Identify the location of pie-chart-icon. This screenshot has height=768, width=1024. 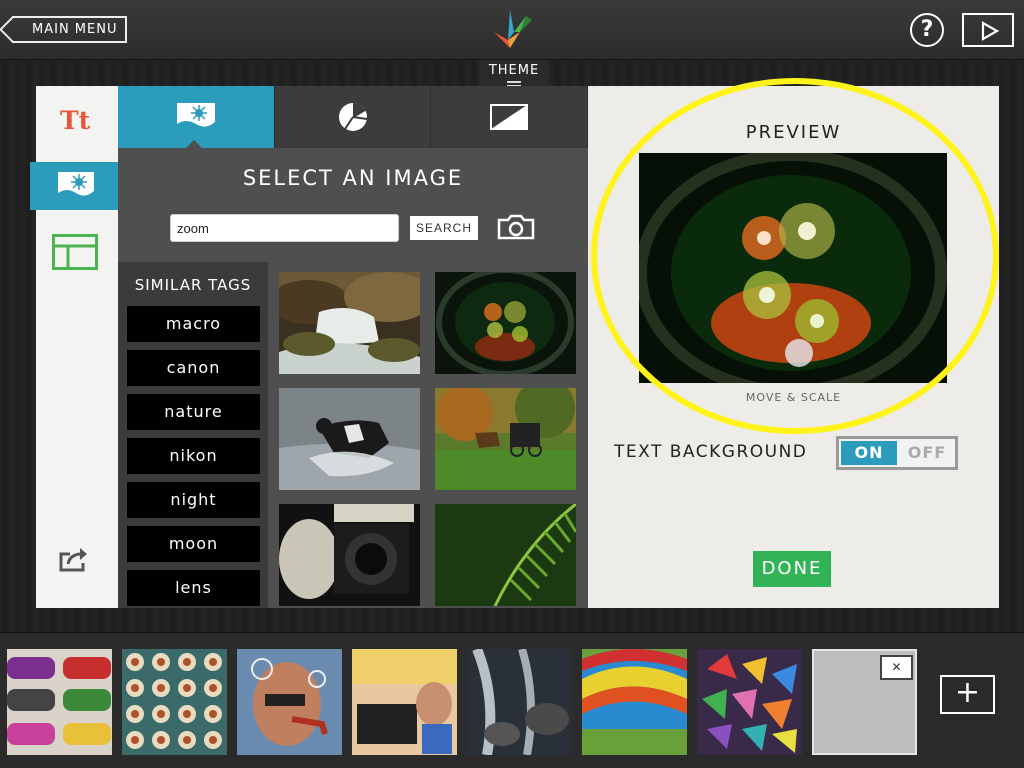
(352, 117).